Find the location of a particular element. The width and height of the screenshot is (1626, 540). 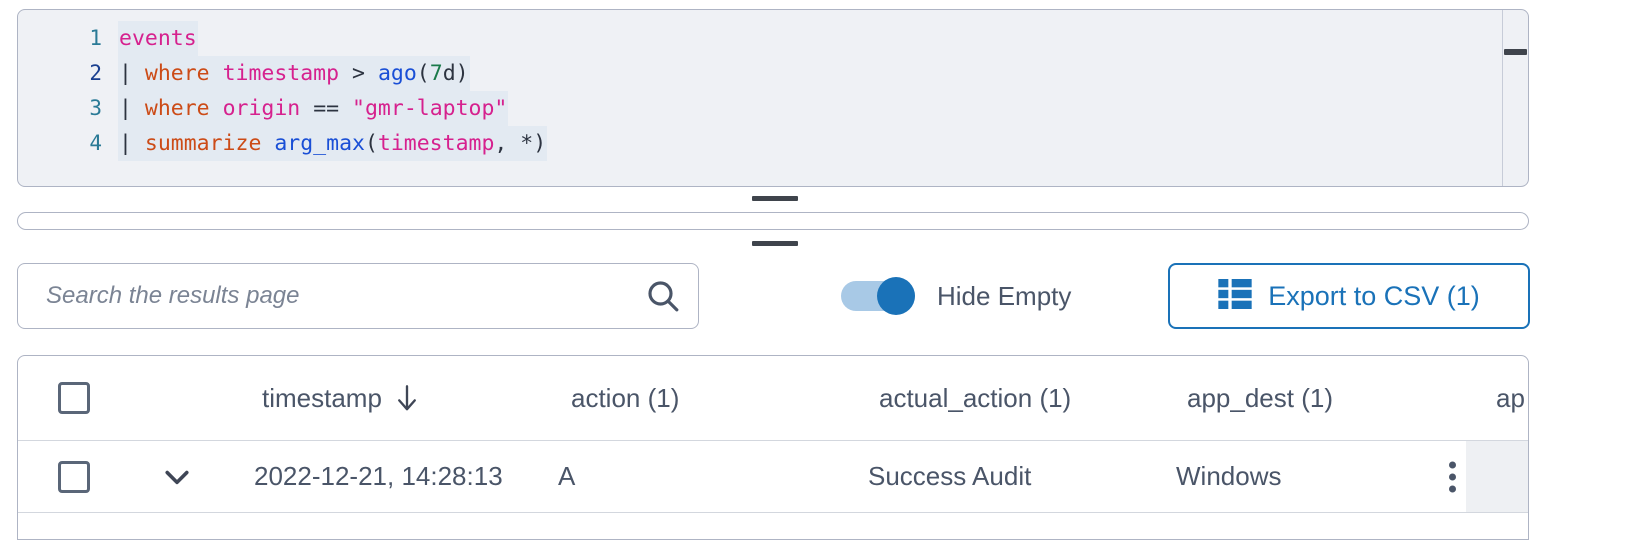

hide-empty-control: Hide Empty is located at coordinates (956, 296).